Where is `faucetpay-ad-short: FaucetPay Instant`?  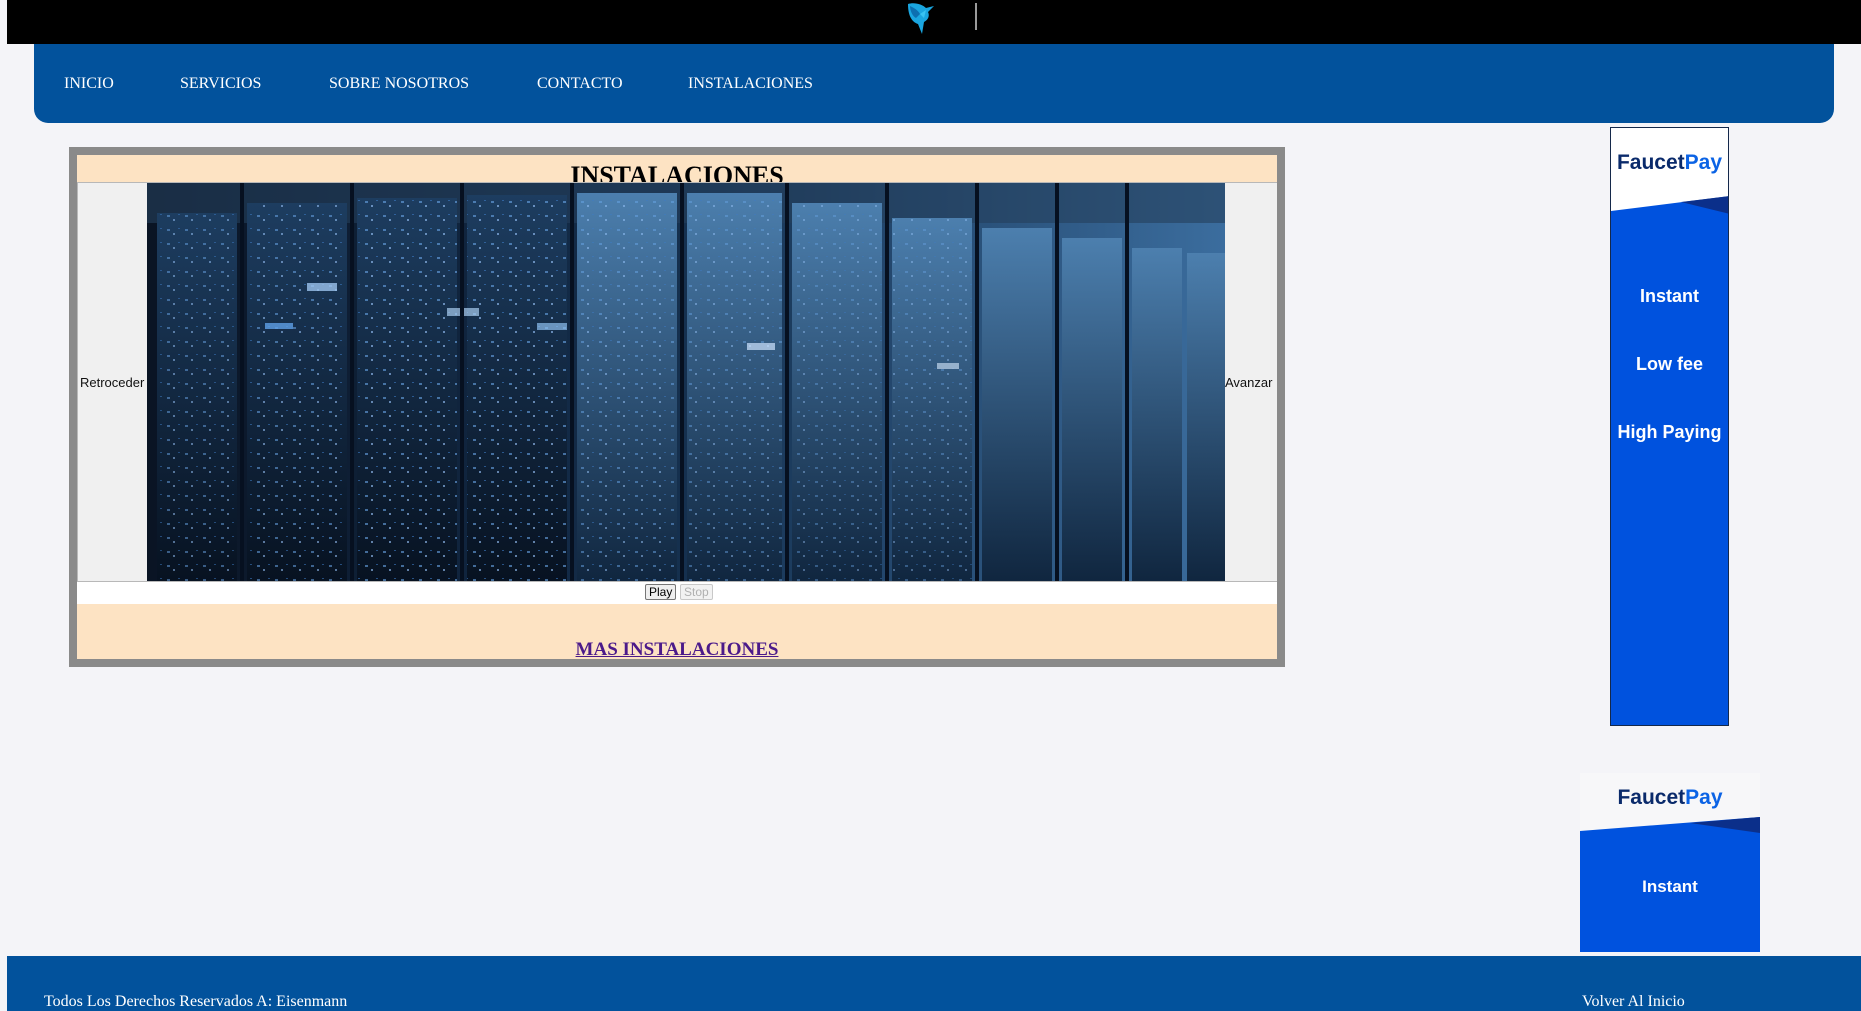
faucetpay-ad-short: FaucetPay Instant is located at coordinates (1670, 862).